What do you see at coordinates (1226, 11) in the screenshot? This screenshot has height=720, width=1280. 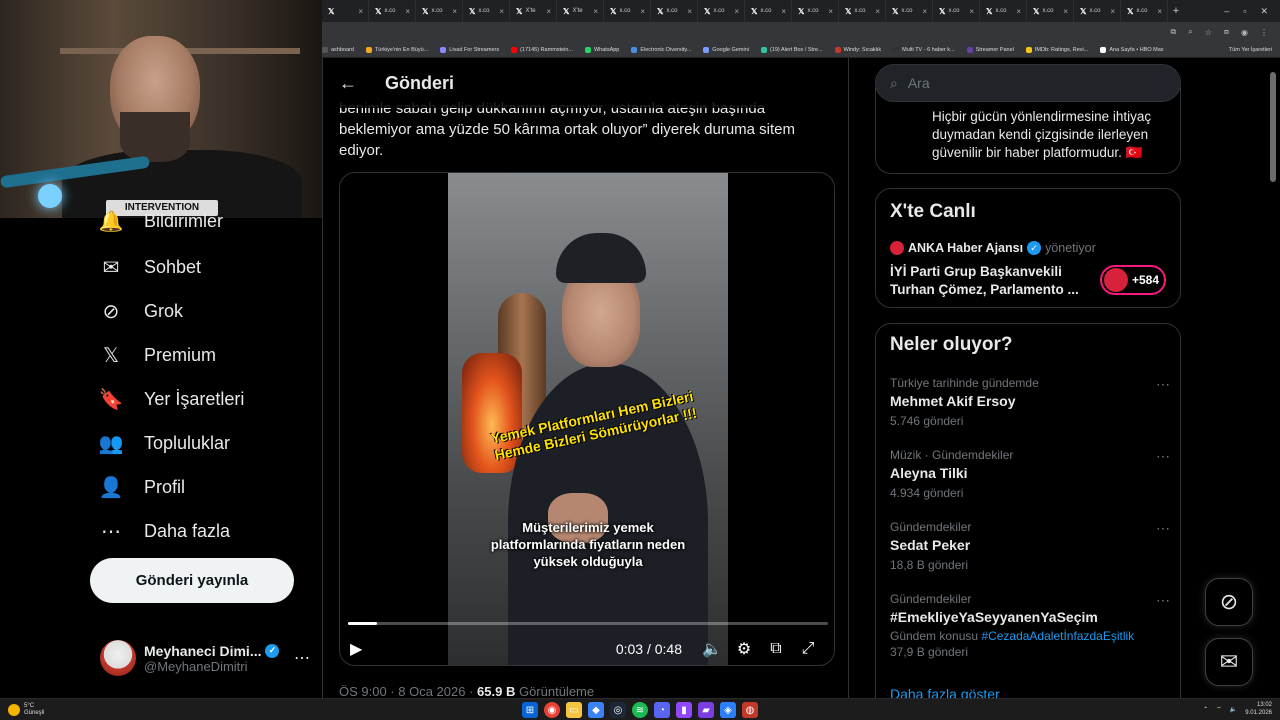 I see `minimize-icon: –` at bounding box center [1226, 11].